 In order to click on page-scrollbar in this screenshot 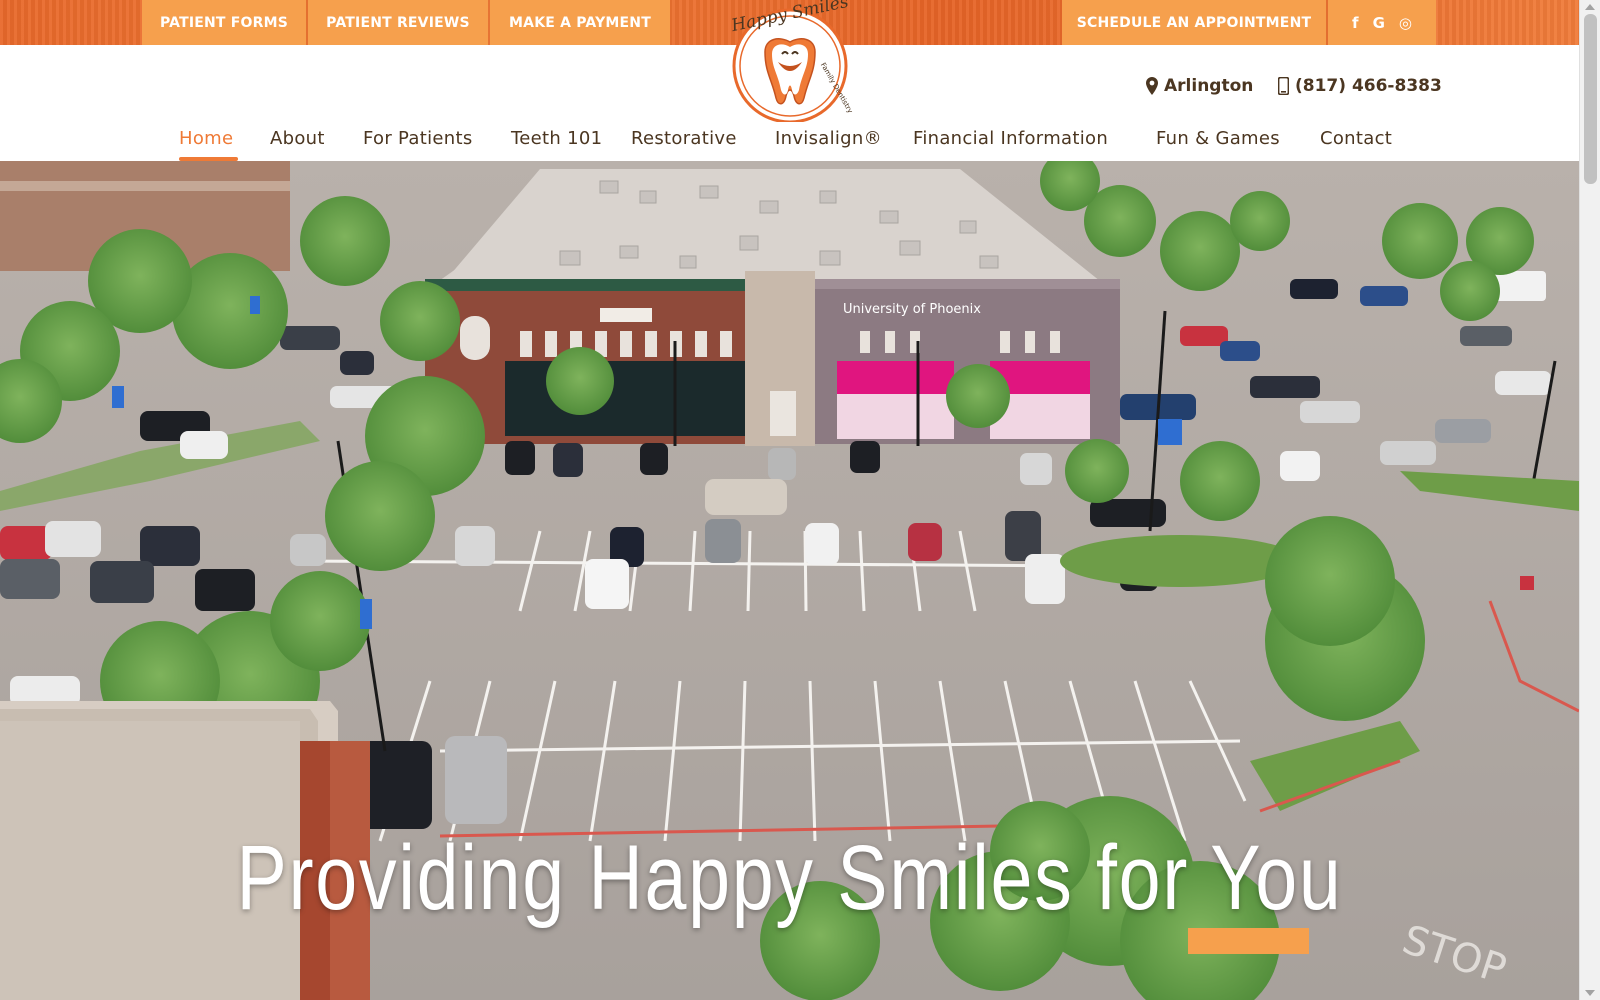, I will do `click(1589, 500)`.